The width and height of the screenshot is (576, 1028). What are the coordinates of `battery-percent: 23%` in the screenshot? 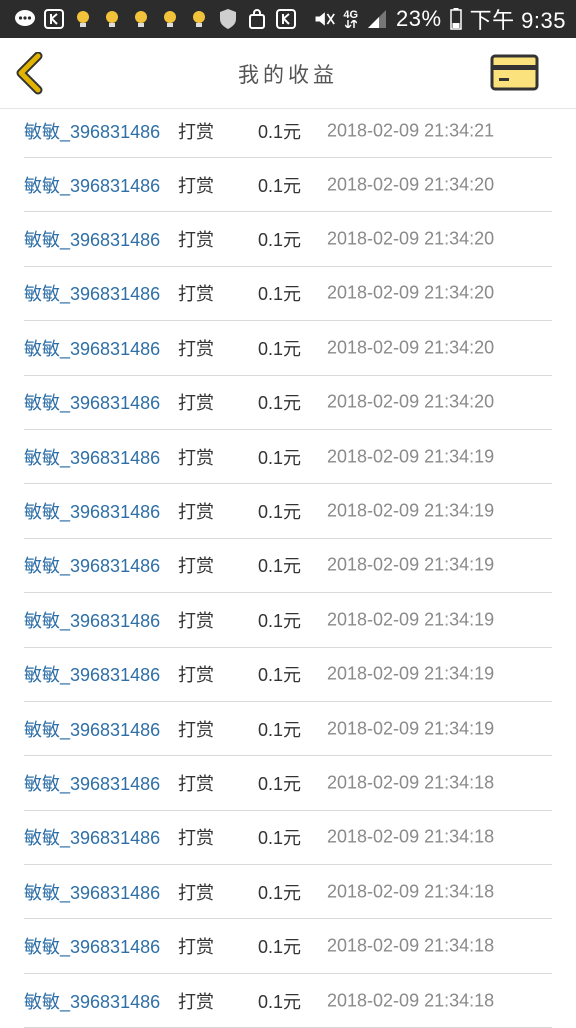 It's located at (419, 18).